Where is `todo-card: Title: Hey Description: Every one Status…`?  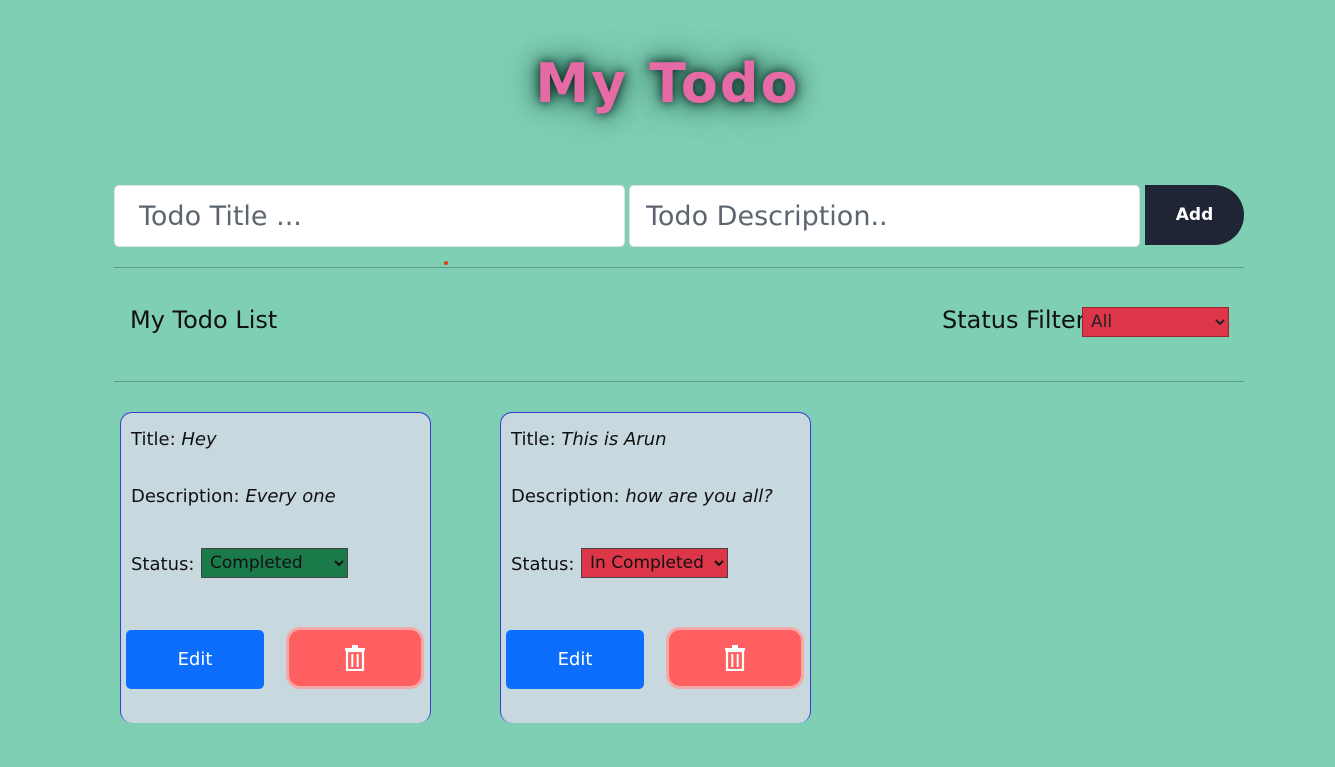 todo-card: Title: Hey Description: Every one Status… is located at coordinates (275, 567).